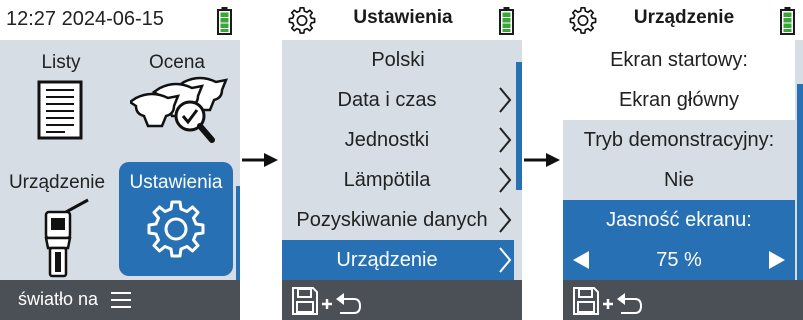 Image resolution: width=803 pixels, height=320 pixels. Describe the element at coordinates (61, 62) in the screenshot. I see `tile-label: Listy` at that location.